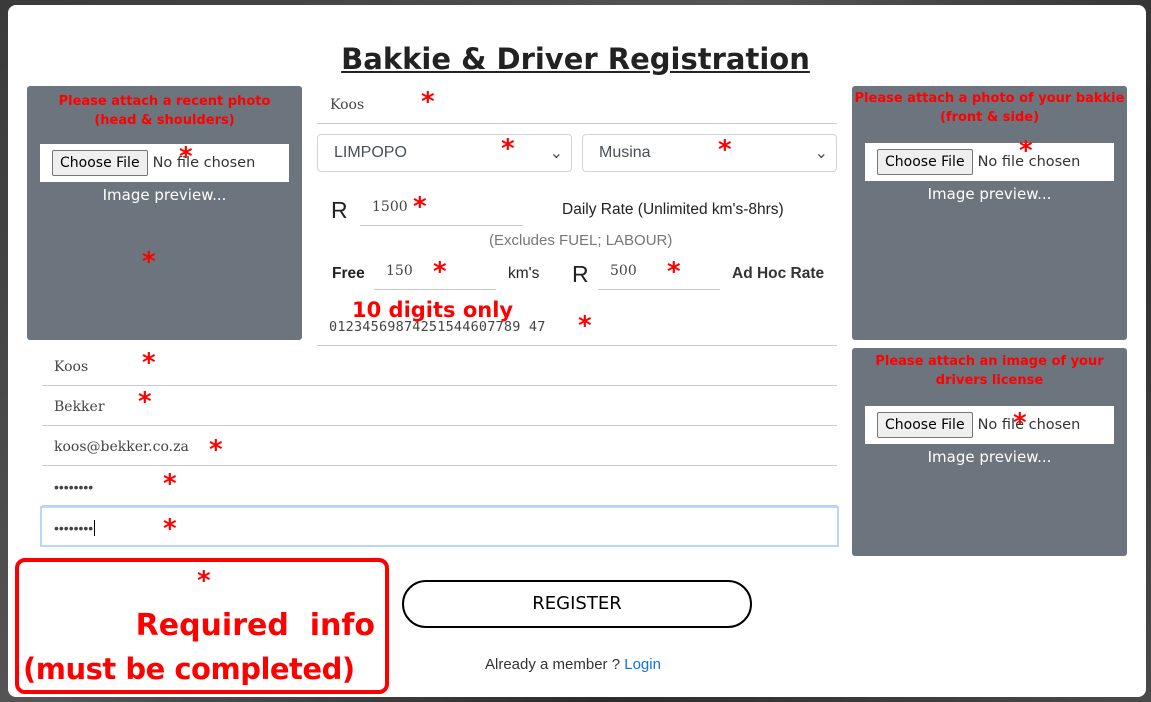 This screenshot has height=702, width=1151. Describe the element at coordinates (659, 273) in the screenshot. I see `adhoc-rate-input: 500` at that location.